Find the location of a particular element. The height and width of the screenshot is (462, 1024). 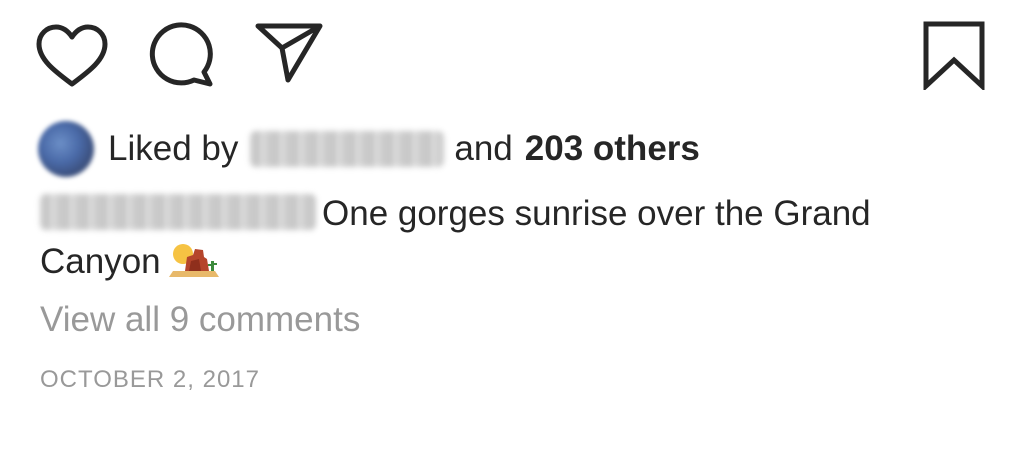

liked-by-label: Liked by is located at coordinates (173, 148).